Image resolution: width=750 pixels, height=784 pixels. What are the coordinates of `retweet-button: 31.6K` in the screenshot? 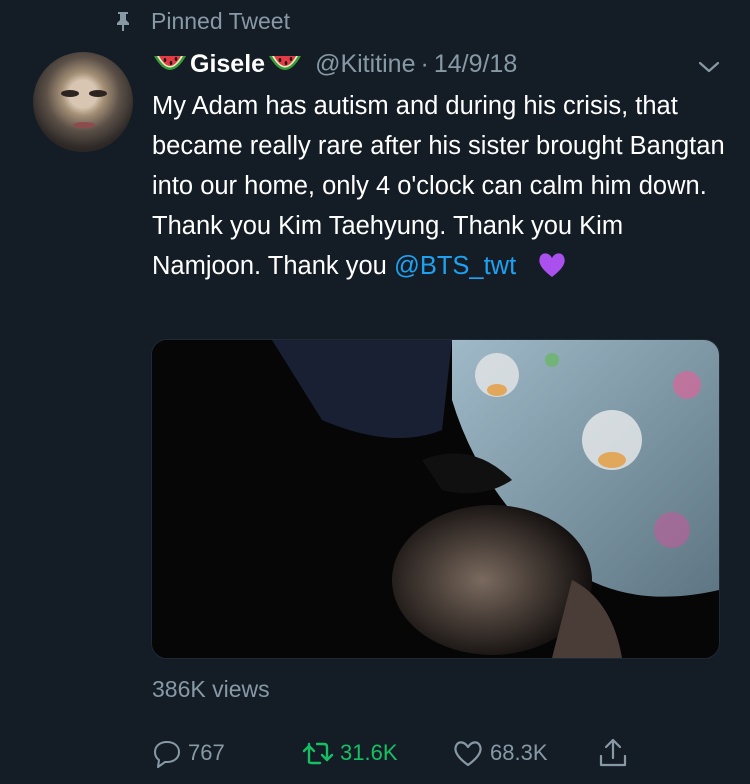 It's located at (350, 753).